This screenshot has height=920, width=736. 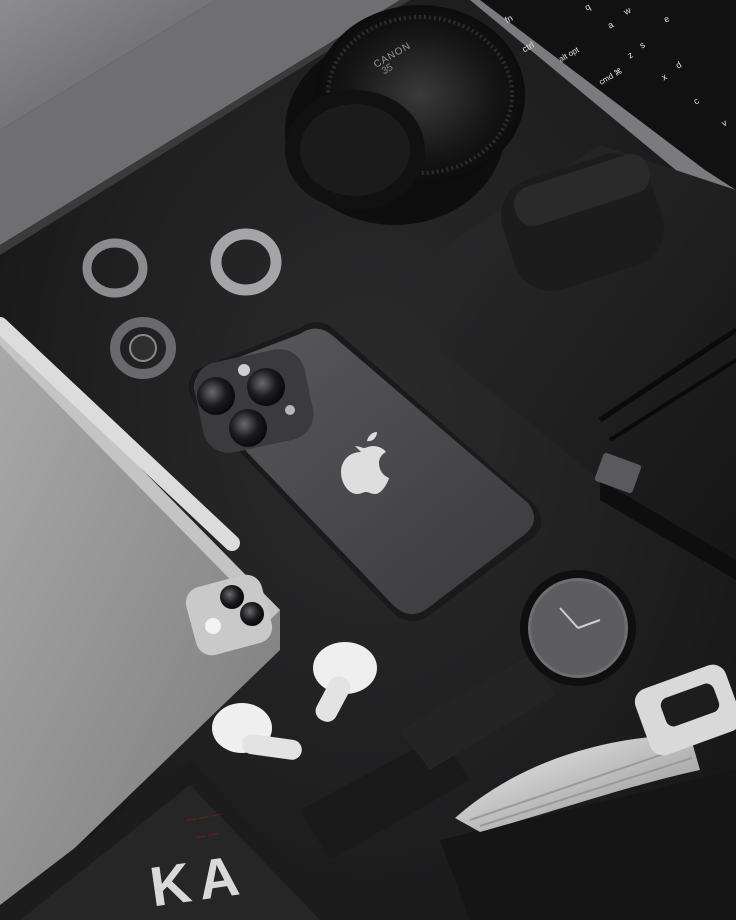 What do you see at coordinates (198, 880) in the screenshot?
I see `book-cover-letters: KA` at bounding box center [198, 880].